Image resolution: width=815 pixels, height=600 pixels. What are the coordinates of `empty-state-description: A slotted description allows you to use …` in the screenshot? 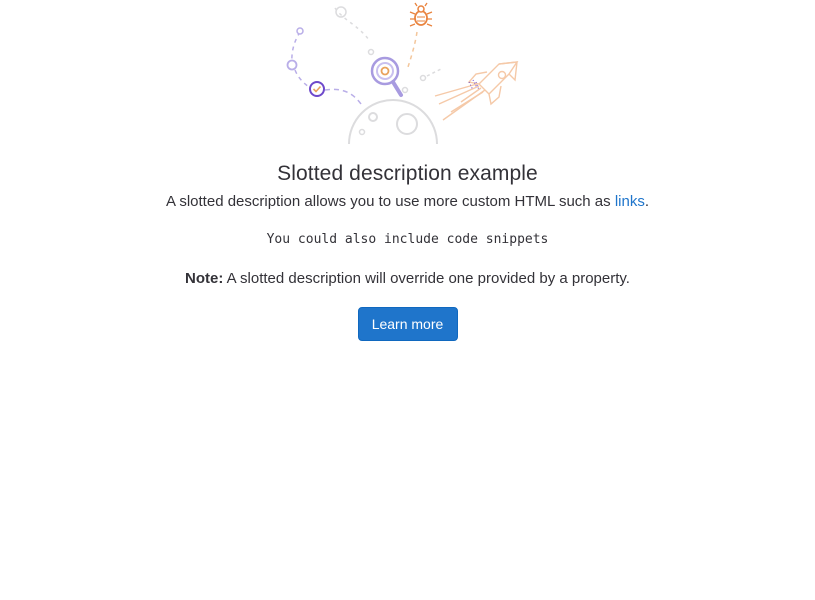 It's located at (407, 202).